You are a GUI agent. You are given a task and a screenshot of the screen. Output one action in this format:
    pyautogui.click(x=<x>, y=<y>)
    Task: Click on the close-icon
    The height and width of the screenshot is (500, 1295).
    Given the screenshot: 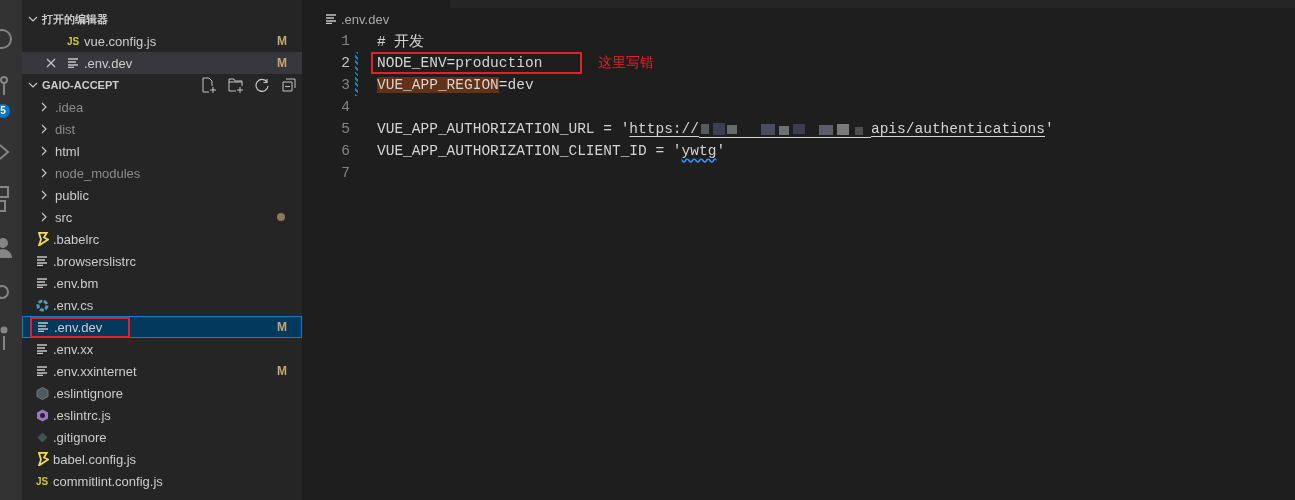 What is the action you would take?
    pyautogui.click(x=51, y=63)
    